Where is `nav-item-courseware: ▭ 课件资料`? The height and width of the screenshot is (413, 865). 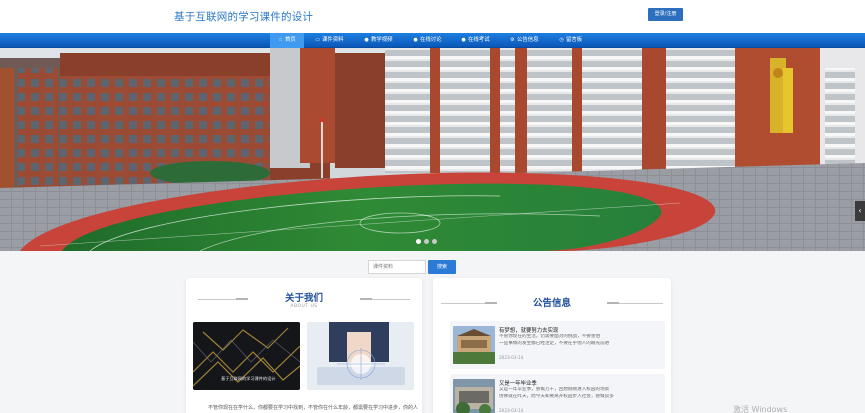
nav-item-courseware: ▭ 课件资料 is located at coordinates (329, 40).